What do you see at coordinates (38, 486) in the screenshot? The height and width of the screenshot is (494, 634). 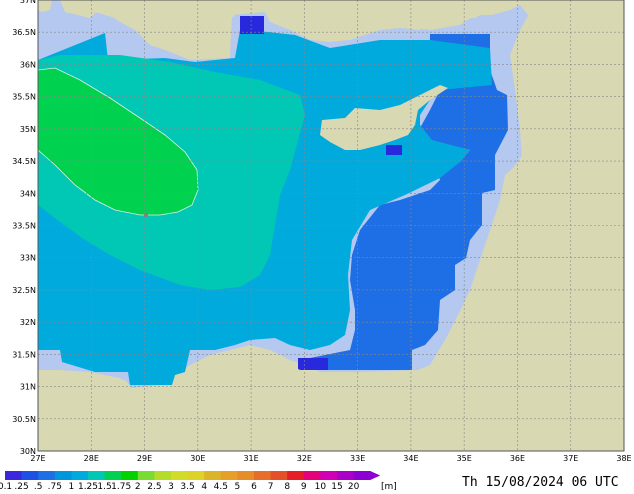 I see `colorbar-tick-label: .5` at bounding box center [38, 486].